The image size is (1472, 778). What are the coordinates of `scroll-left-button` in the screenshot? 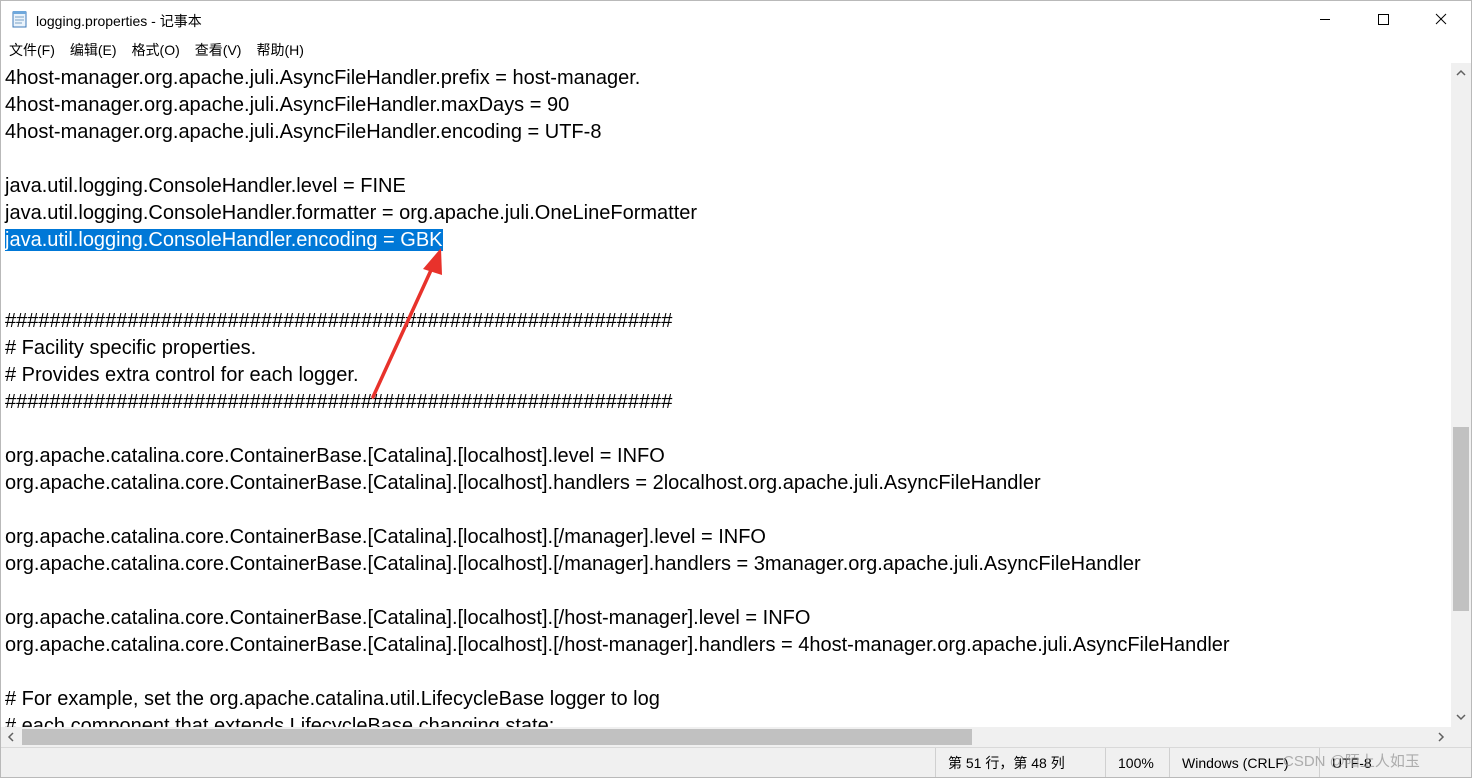 It's located at (11, 737).